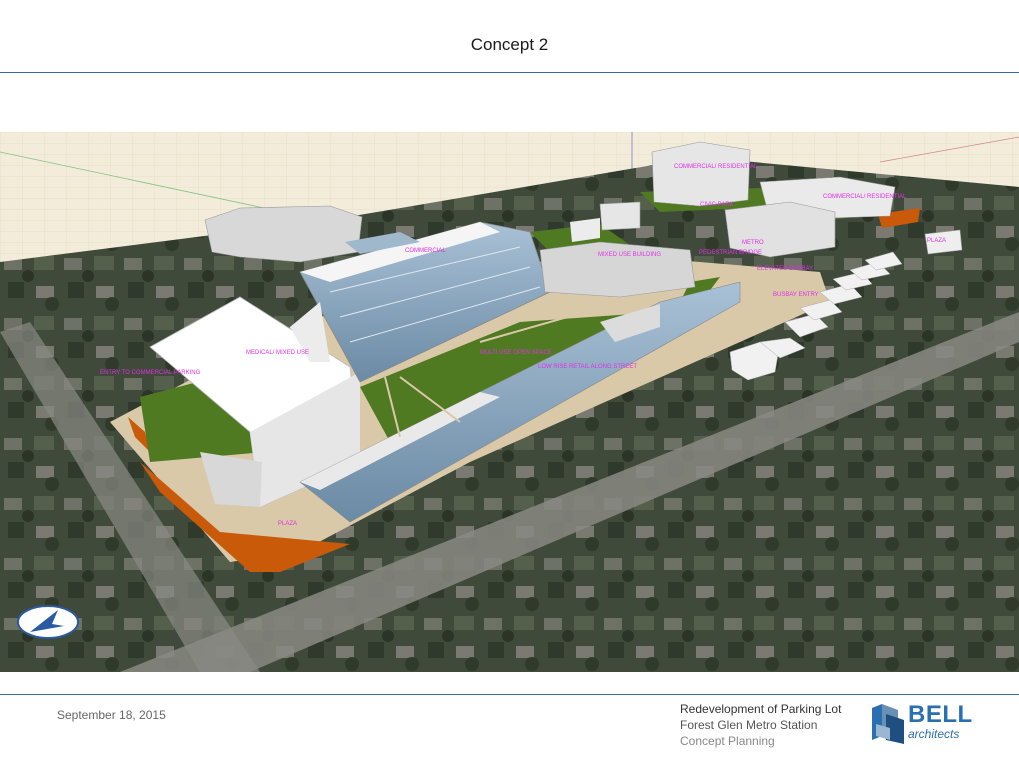 Image resolution: width=1019 pixels, height=761 pixels. What do you see at coordinates (934, 734) in the screenshot?
I see `logo-subtitle: architects` at bounding box center [934, 734].